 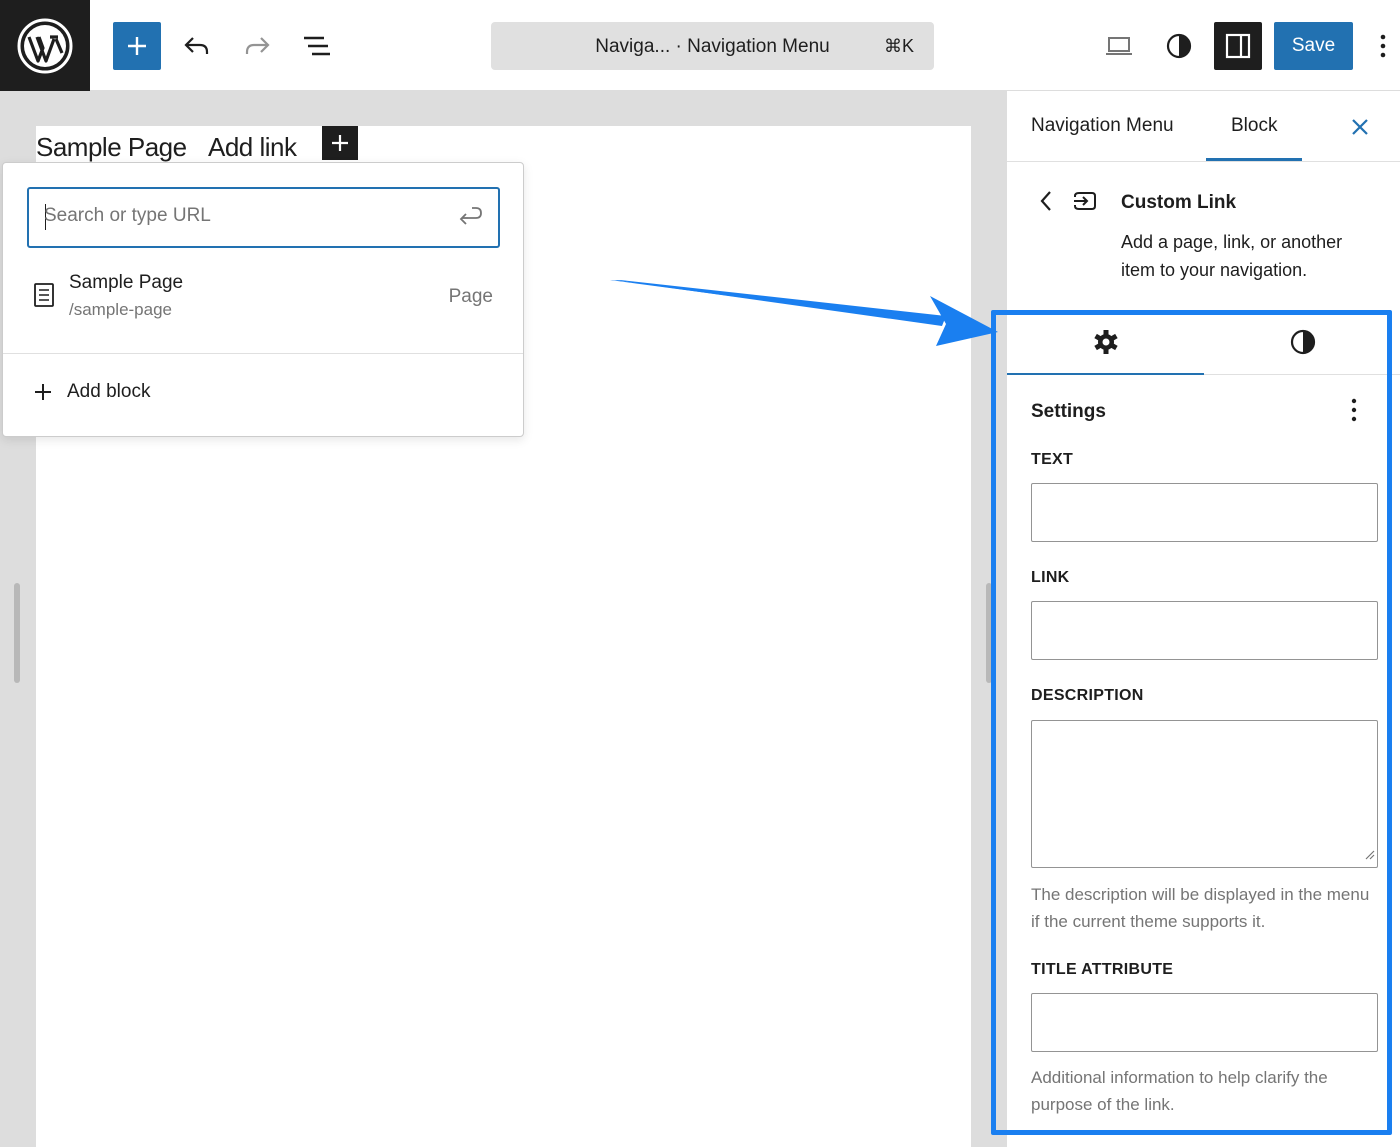 I want to click on editor-header: Naviga... · Navigation Menu ⌘K Save, so click(x=700, y=45).